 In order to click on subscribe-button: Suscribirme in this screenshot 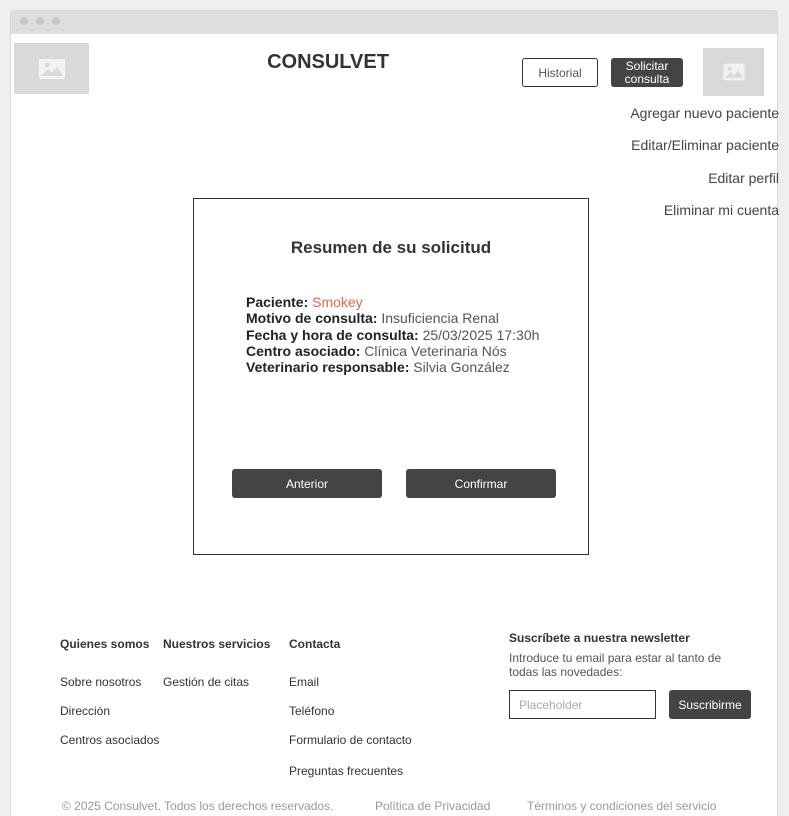, I will do `click(710, 704)`.